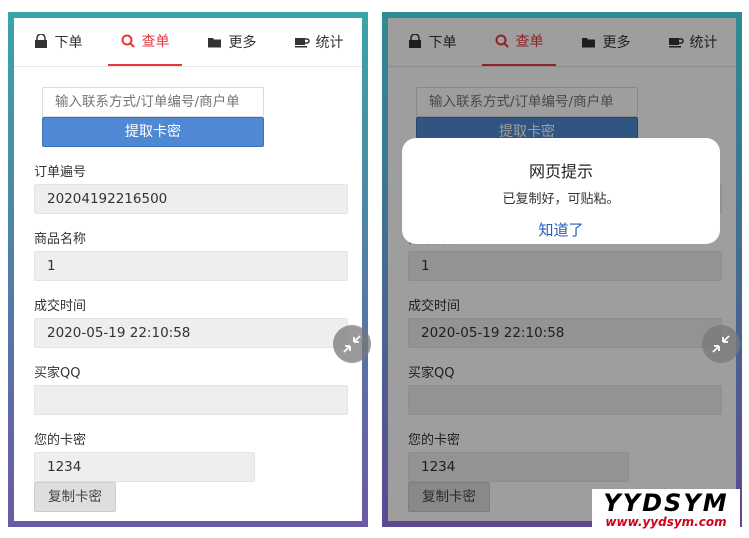  I want to click on dialog-message: 已复制好，可贴粘。, so click(561, 199).